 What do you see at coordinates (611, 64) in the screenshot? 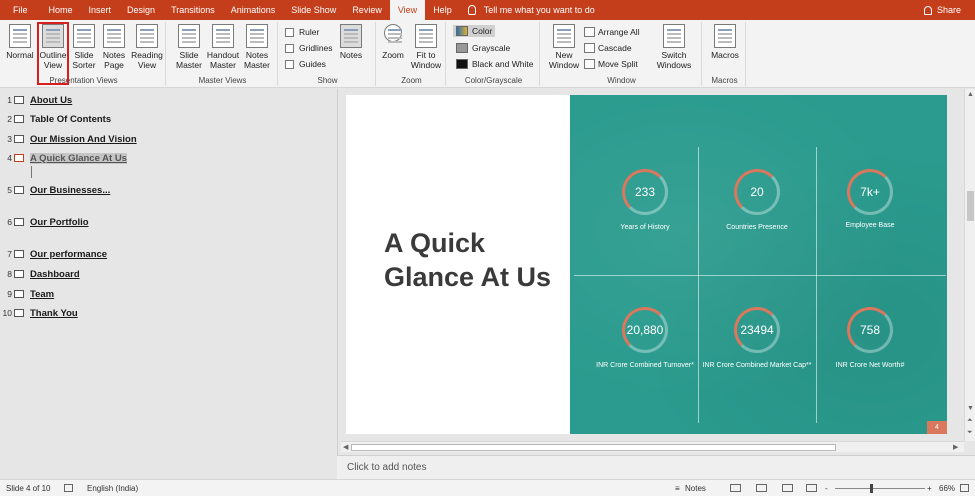
I see `move-split-button: Move Split` at bounding box center [611, 64].